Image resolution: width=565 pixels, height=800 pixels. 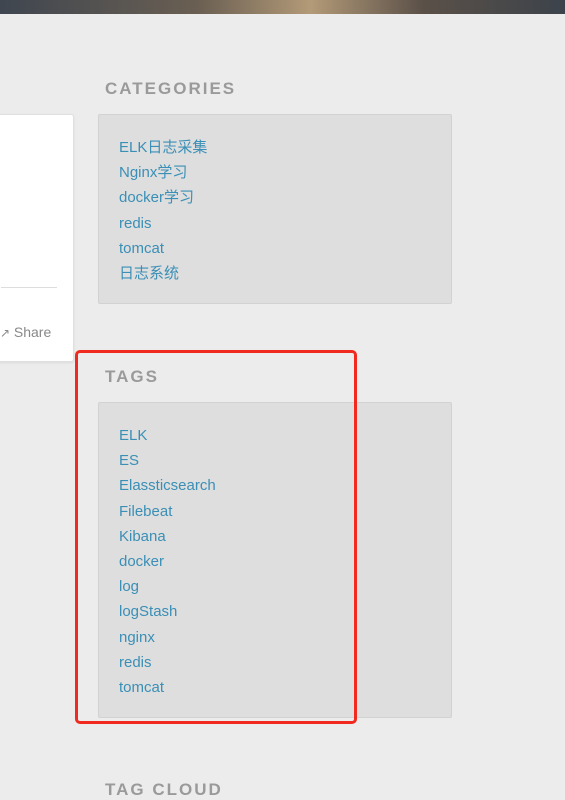 I want to click on category-link-redis: redis, so click(x=135, y=223).